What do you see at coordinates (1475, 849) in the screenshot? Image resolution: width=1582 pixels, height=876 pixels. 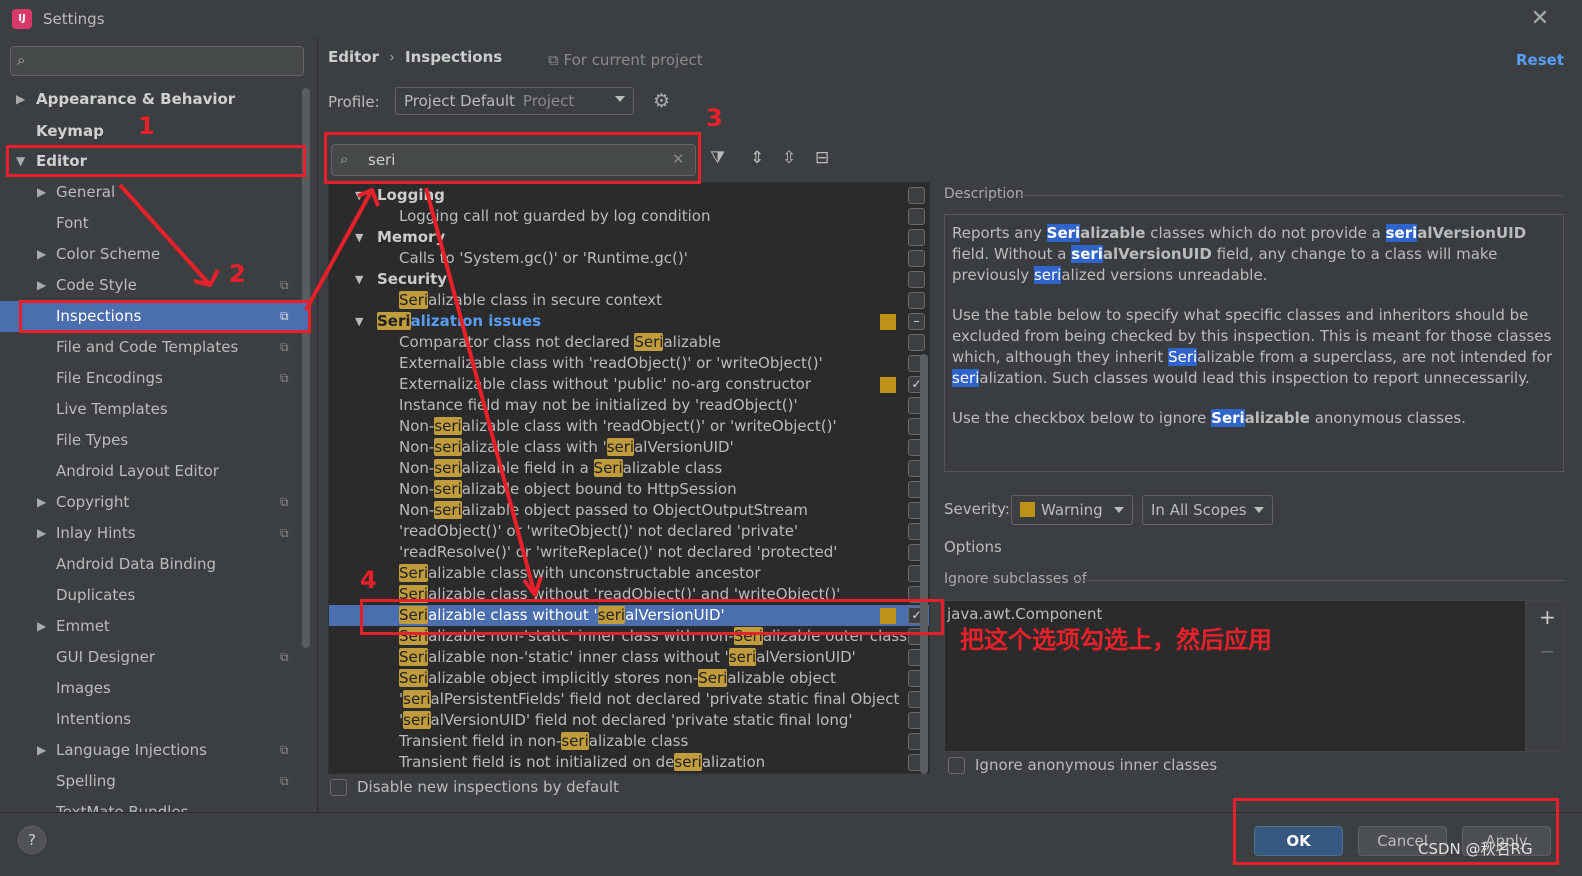 I see `watermark: CSDN @秋名RG` at bounding box center [1475, 849].